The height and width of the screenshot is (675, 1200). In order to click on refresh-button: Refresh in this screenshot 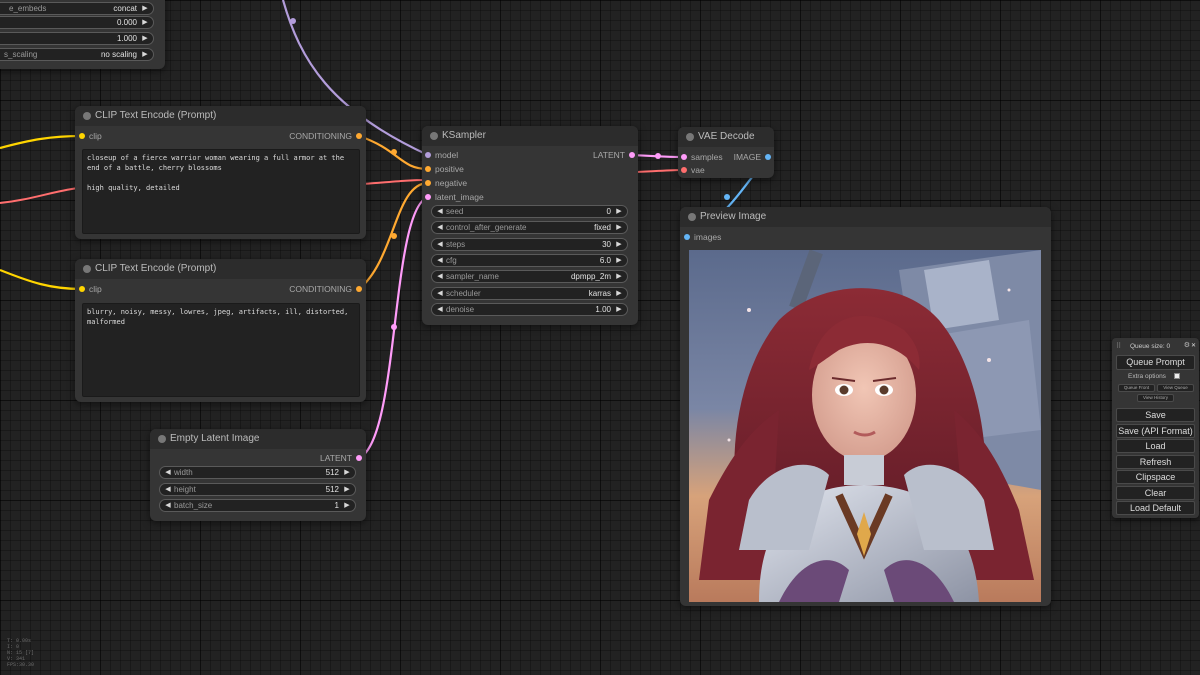, I will do `click(1155, 462)`.